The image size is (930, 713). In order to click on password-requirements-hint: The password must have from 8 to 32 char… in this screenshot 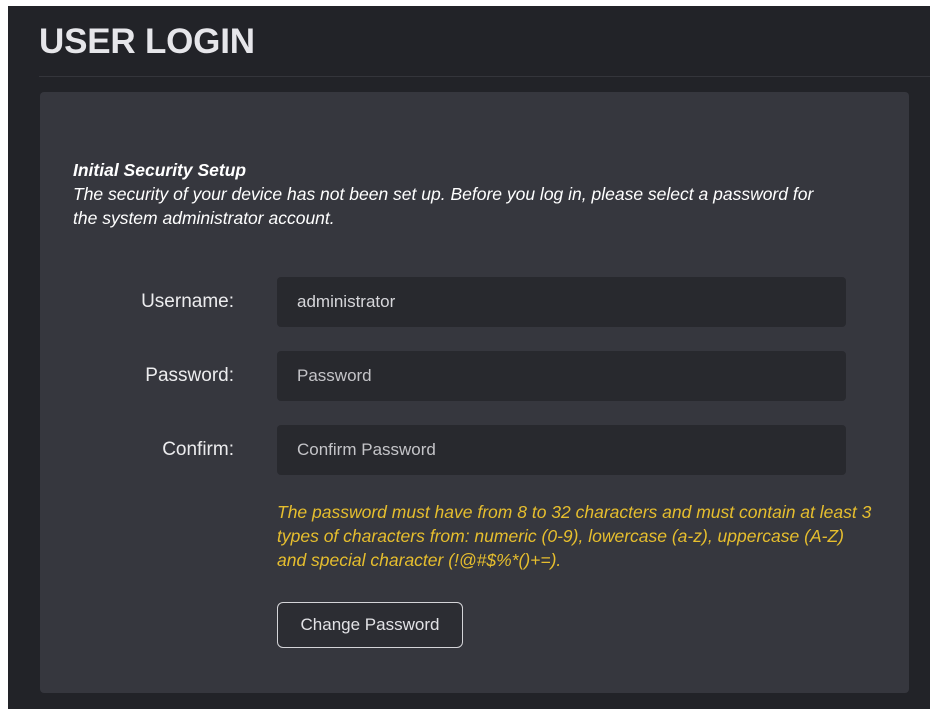, I will do `click(574, 536)`.